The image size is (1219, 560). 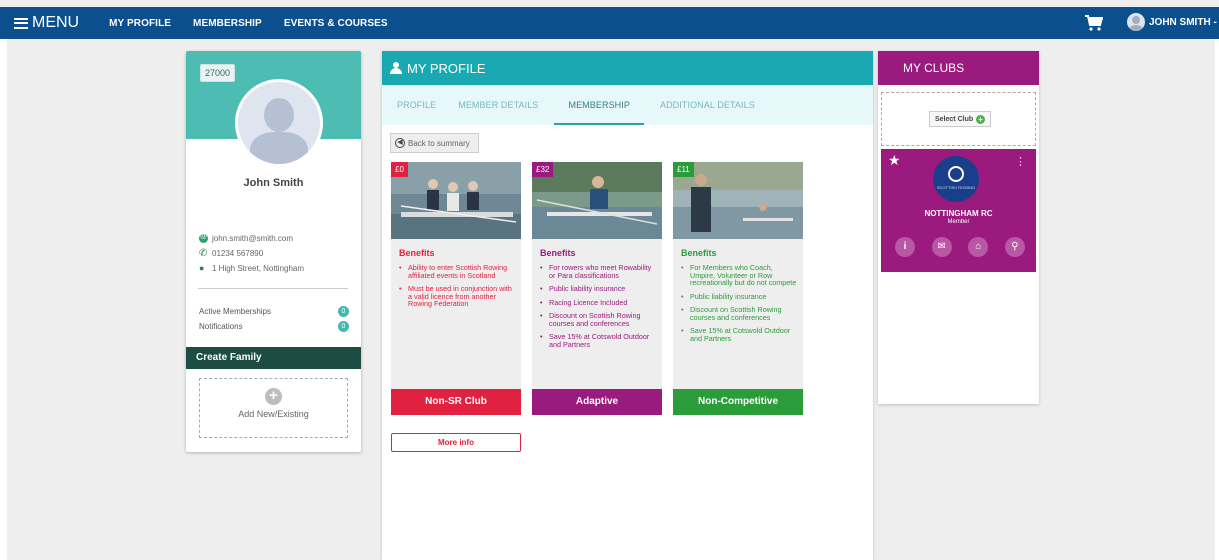 I want to click on nav-link-my-profile: MY PROFILE, so click(x=140, y=23).